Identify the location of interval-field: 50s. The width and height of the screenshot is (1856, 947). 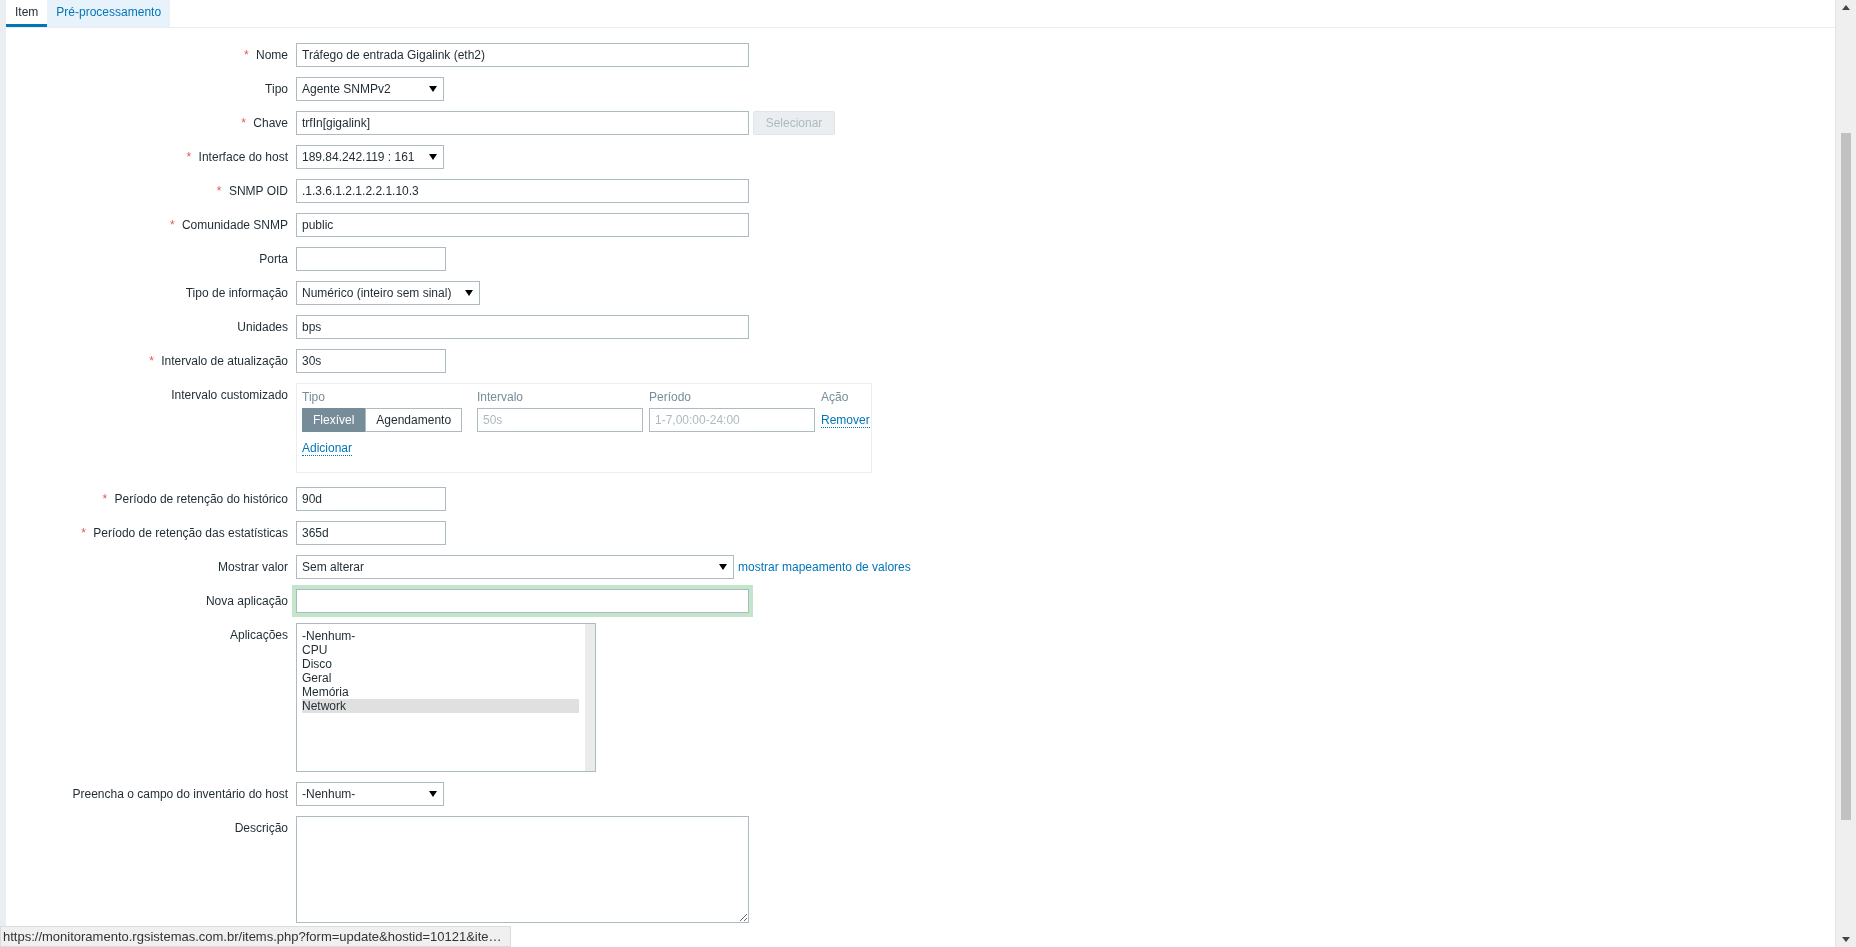
(560, 420).